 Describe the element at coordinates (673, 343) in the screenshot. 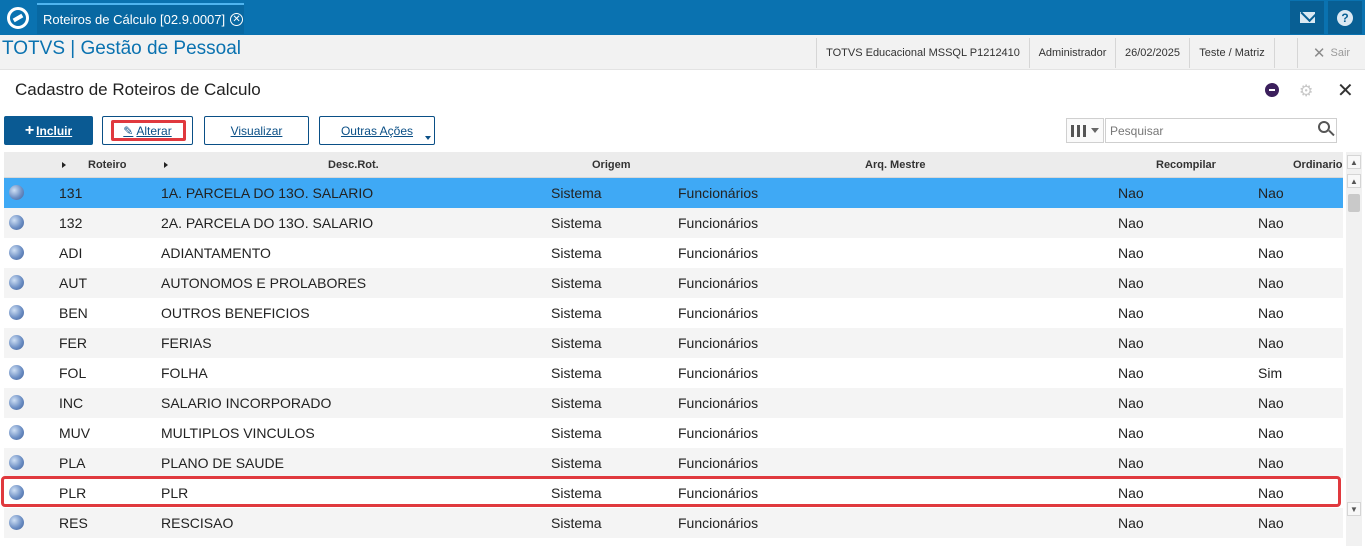

I see `table-row: FER FERIAS Sistema Funcionários Nao Nao` at that location.